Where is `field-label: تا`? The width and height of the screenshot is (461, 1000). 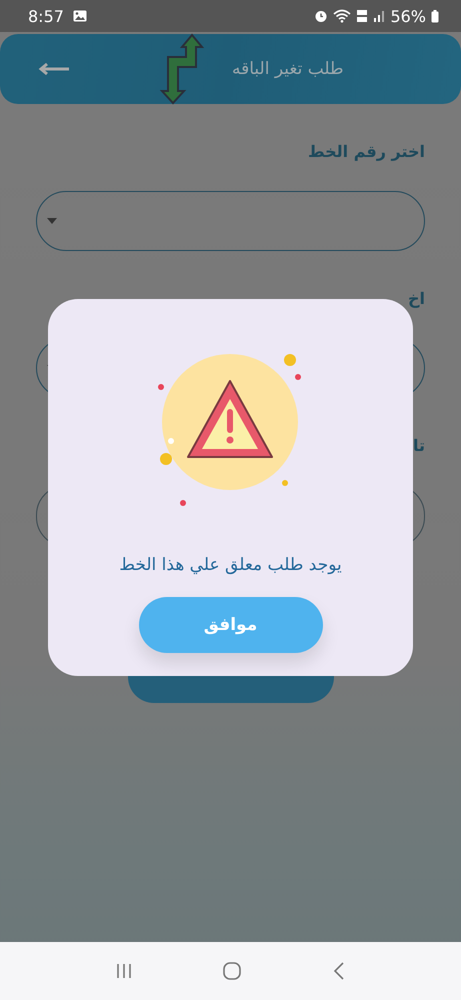 field-label: تا is located at coordinates (418, 445).